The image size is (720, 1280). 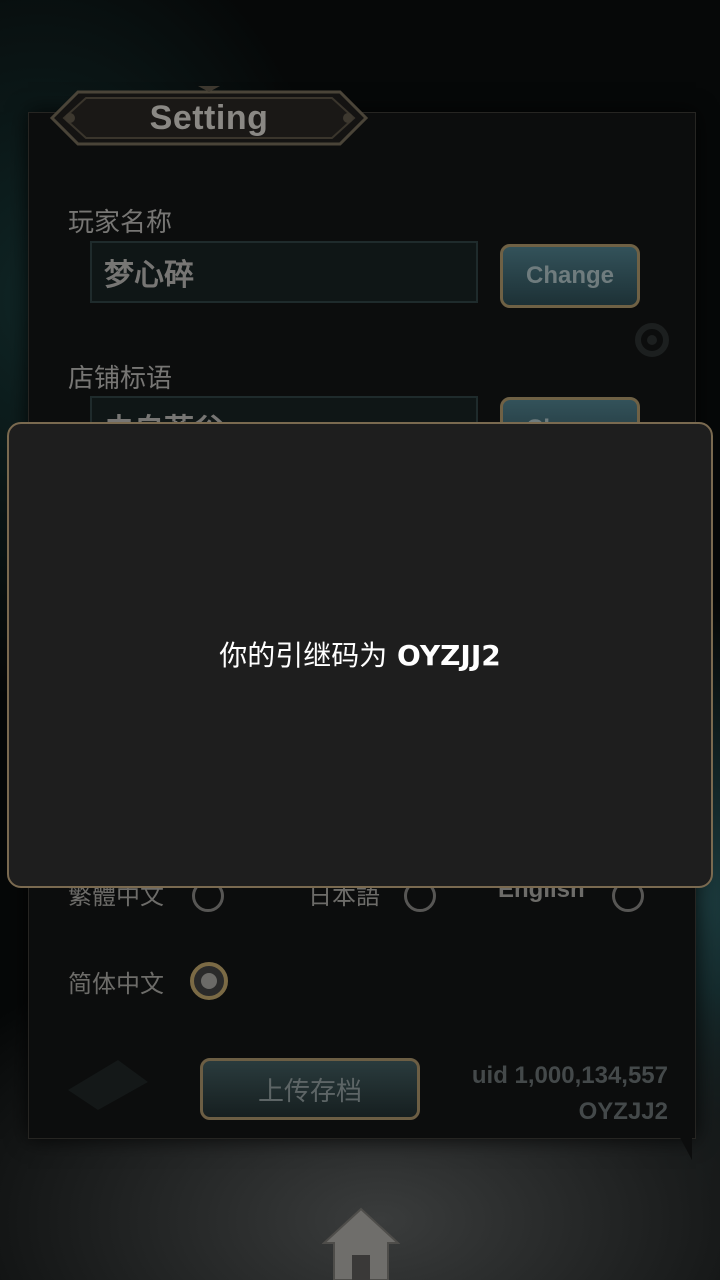 What do you see at coordinates (108, 1085) in the screenshot?
I see `card-decoration` at bounding box center [108, 1085].